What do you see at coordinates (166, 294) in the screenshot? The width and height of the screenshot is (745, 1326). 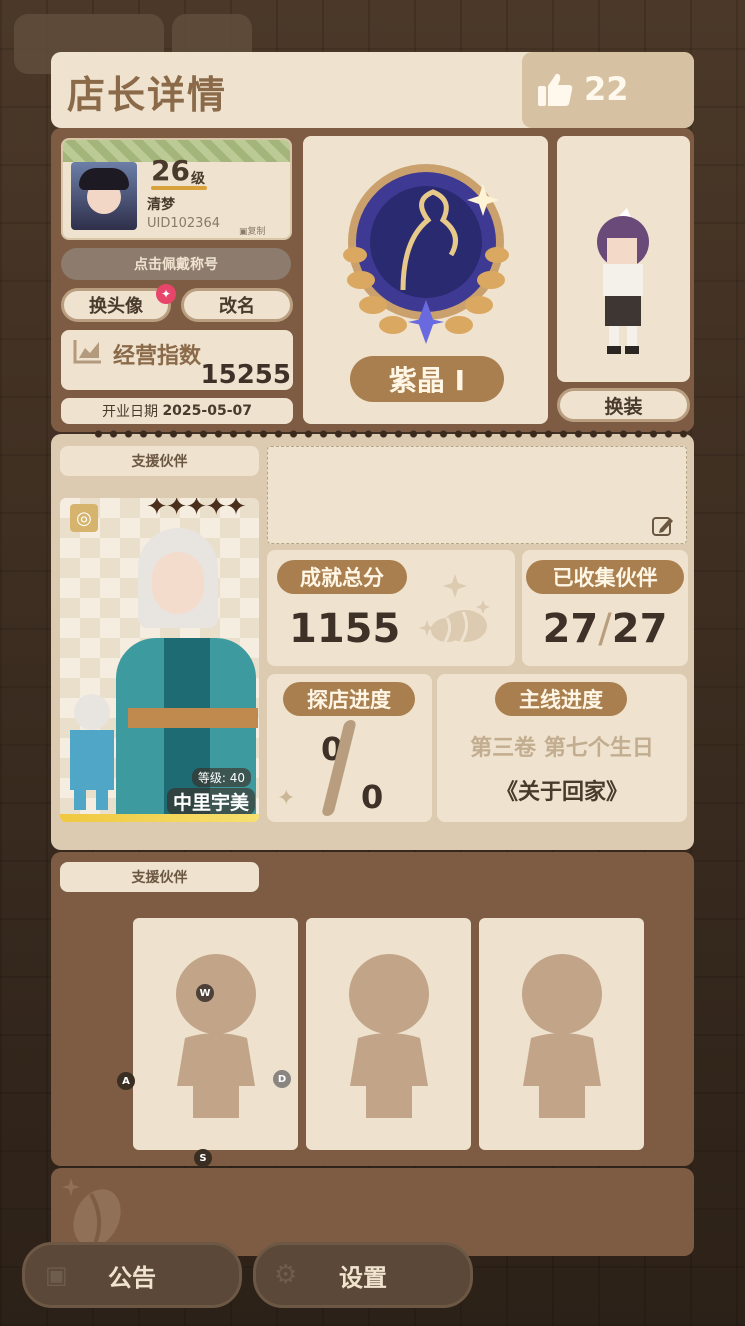 I see `new-badge-icon: ✦` at bounding box center [166, 294].